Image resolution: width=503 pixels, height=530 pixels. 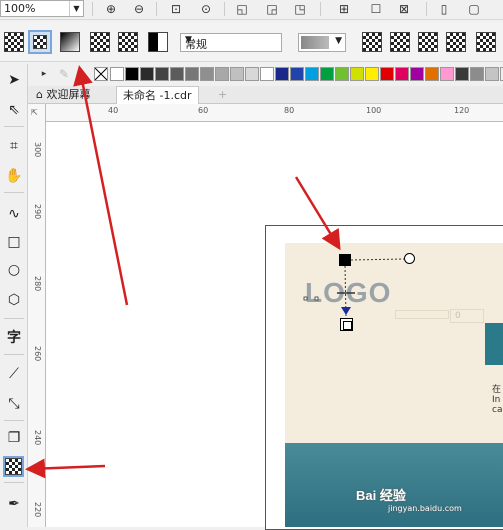 What do you see at coordinates (37, 315) in the screenshot?
I see `vertical-ruler: ⇱ 300 290 280 260 240 220` at bounding box center [37, 315].